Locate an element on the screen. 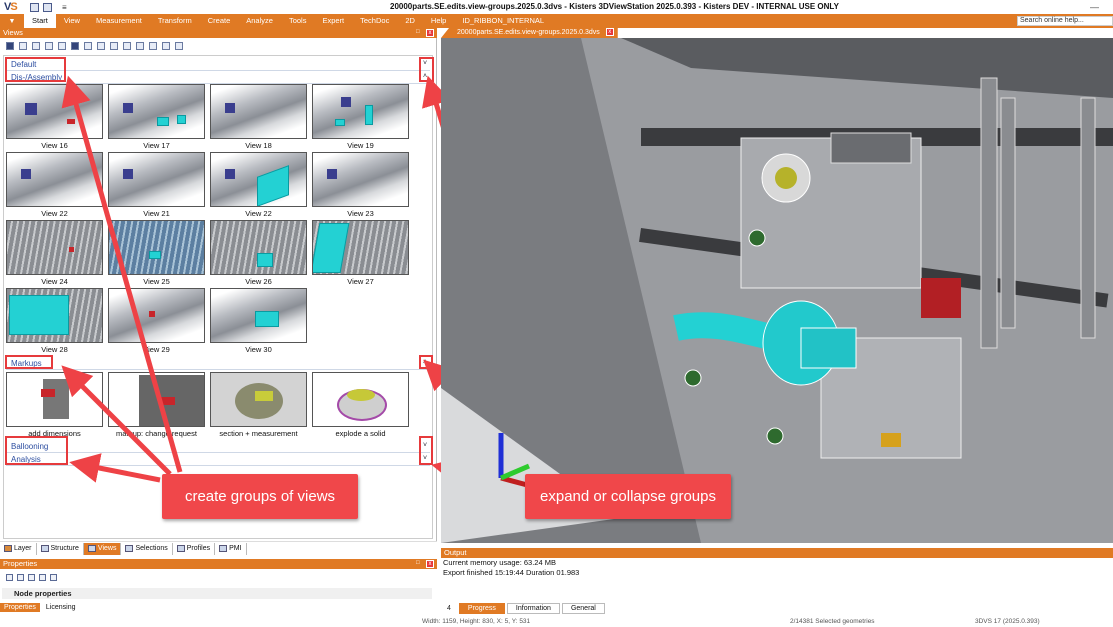  tab-measurement: Measurement is located at coordinates (119, 21).